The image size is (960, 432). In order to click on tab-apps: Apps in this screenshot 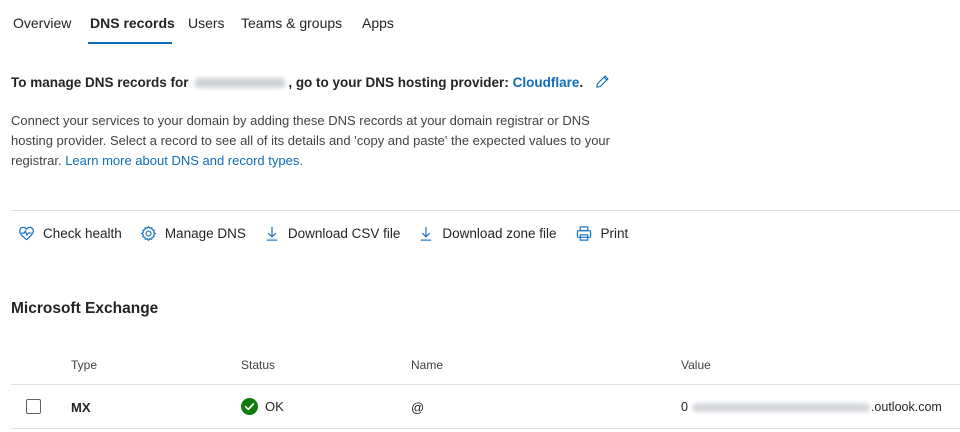, I will do `click(378, 23)`.